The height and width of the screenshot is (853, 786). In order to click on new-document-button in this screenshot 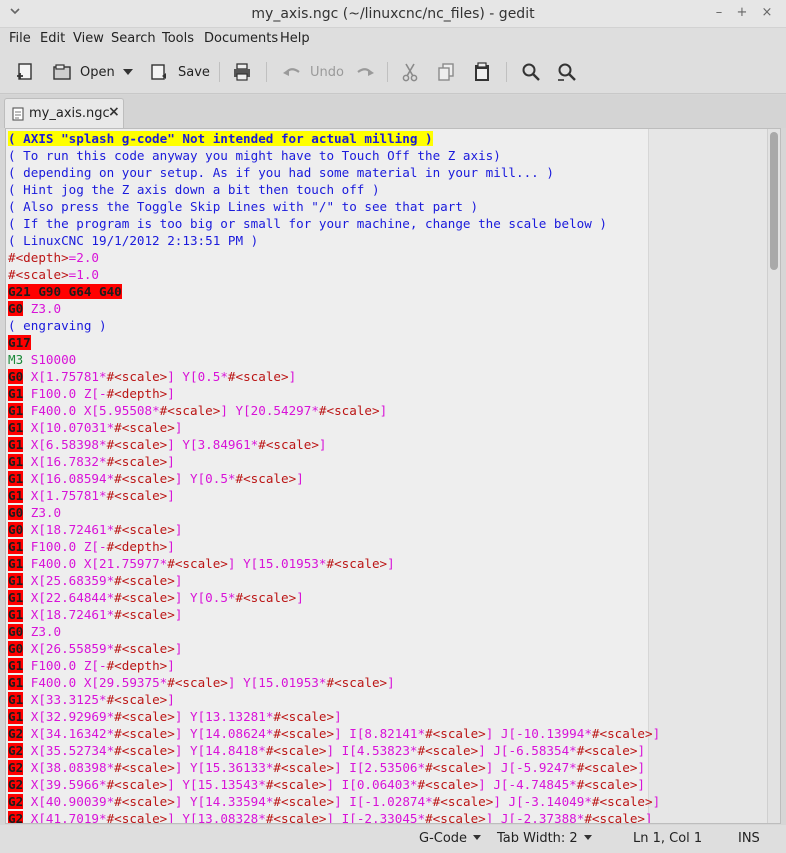, I will do `click(25, 72)`.